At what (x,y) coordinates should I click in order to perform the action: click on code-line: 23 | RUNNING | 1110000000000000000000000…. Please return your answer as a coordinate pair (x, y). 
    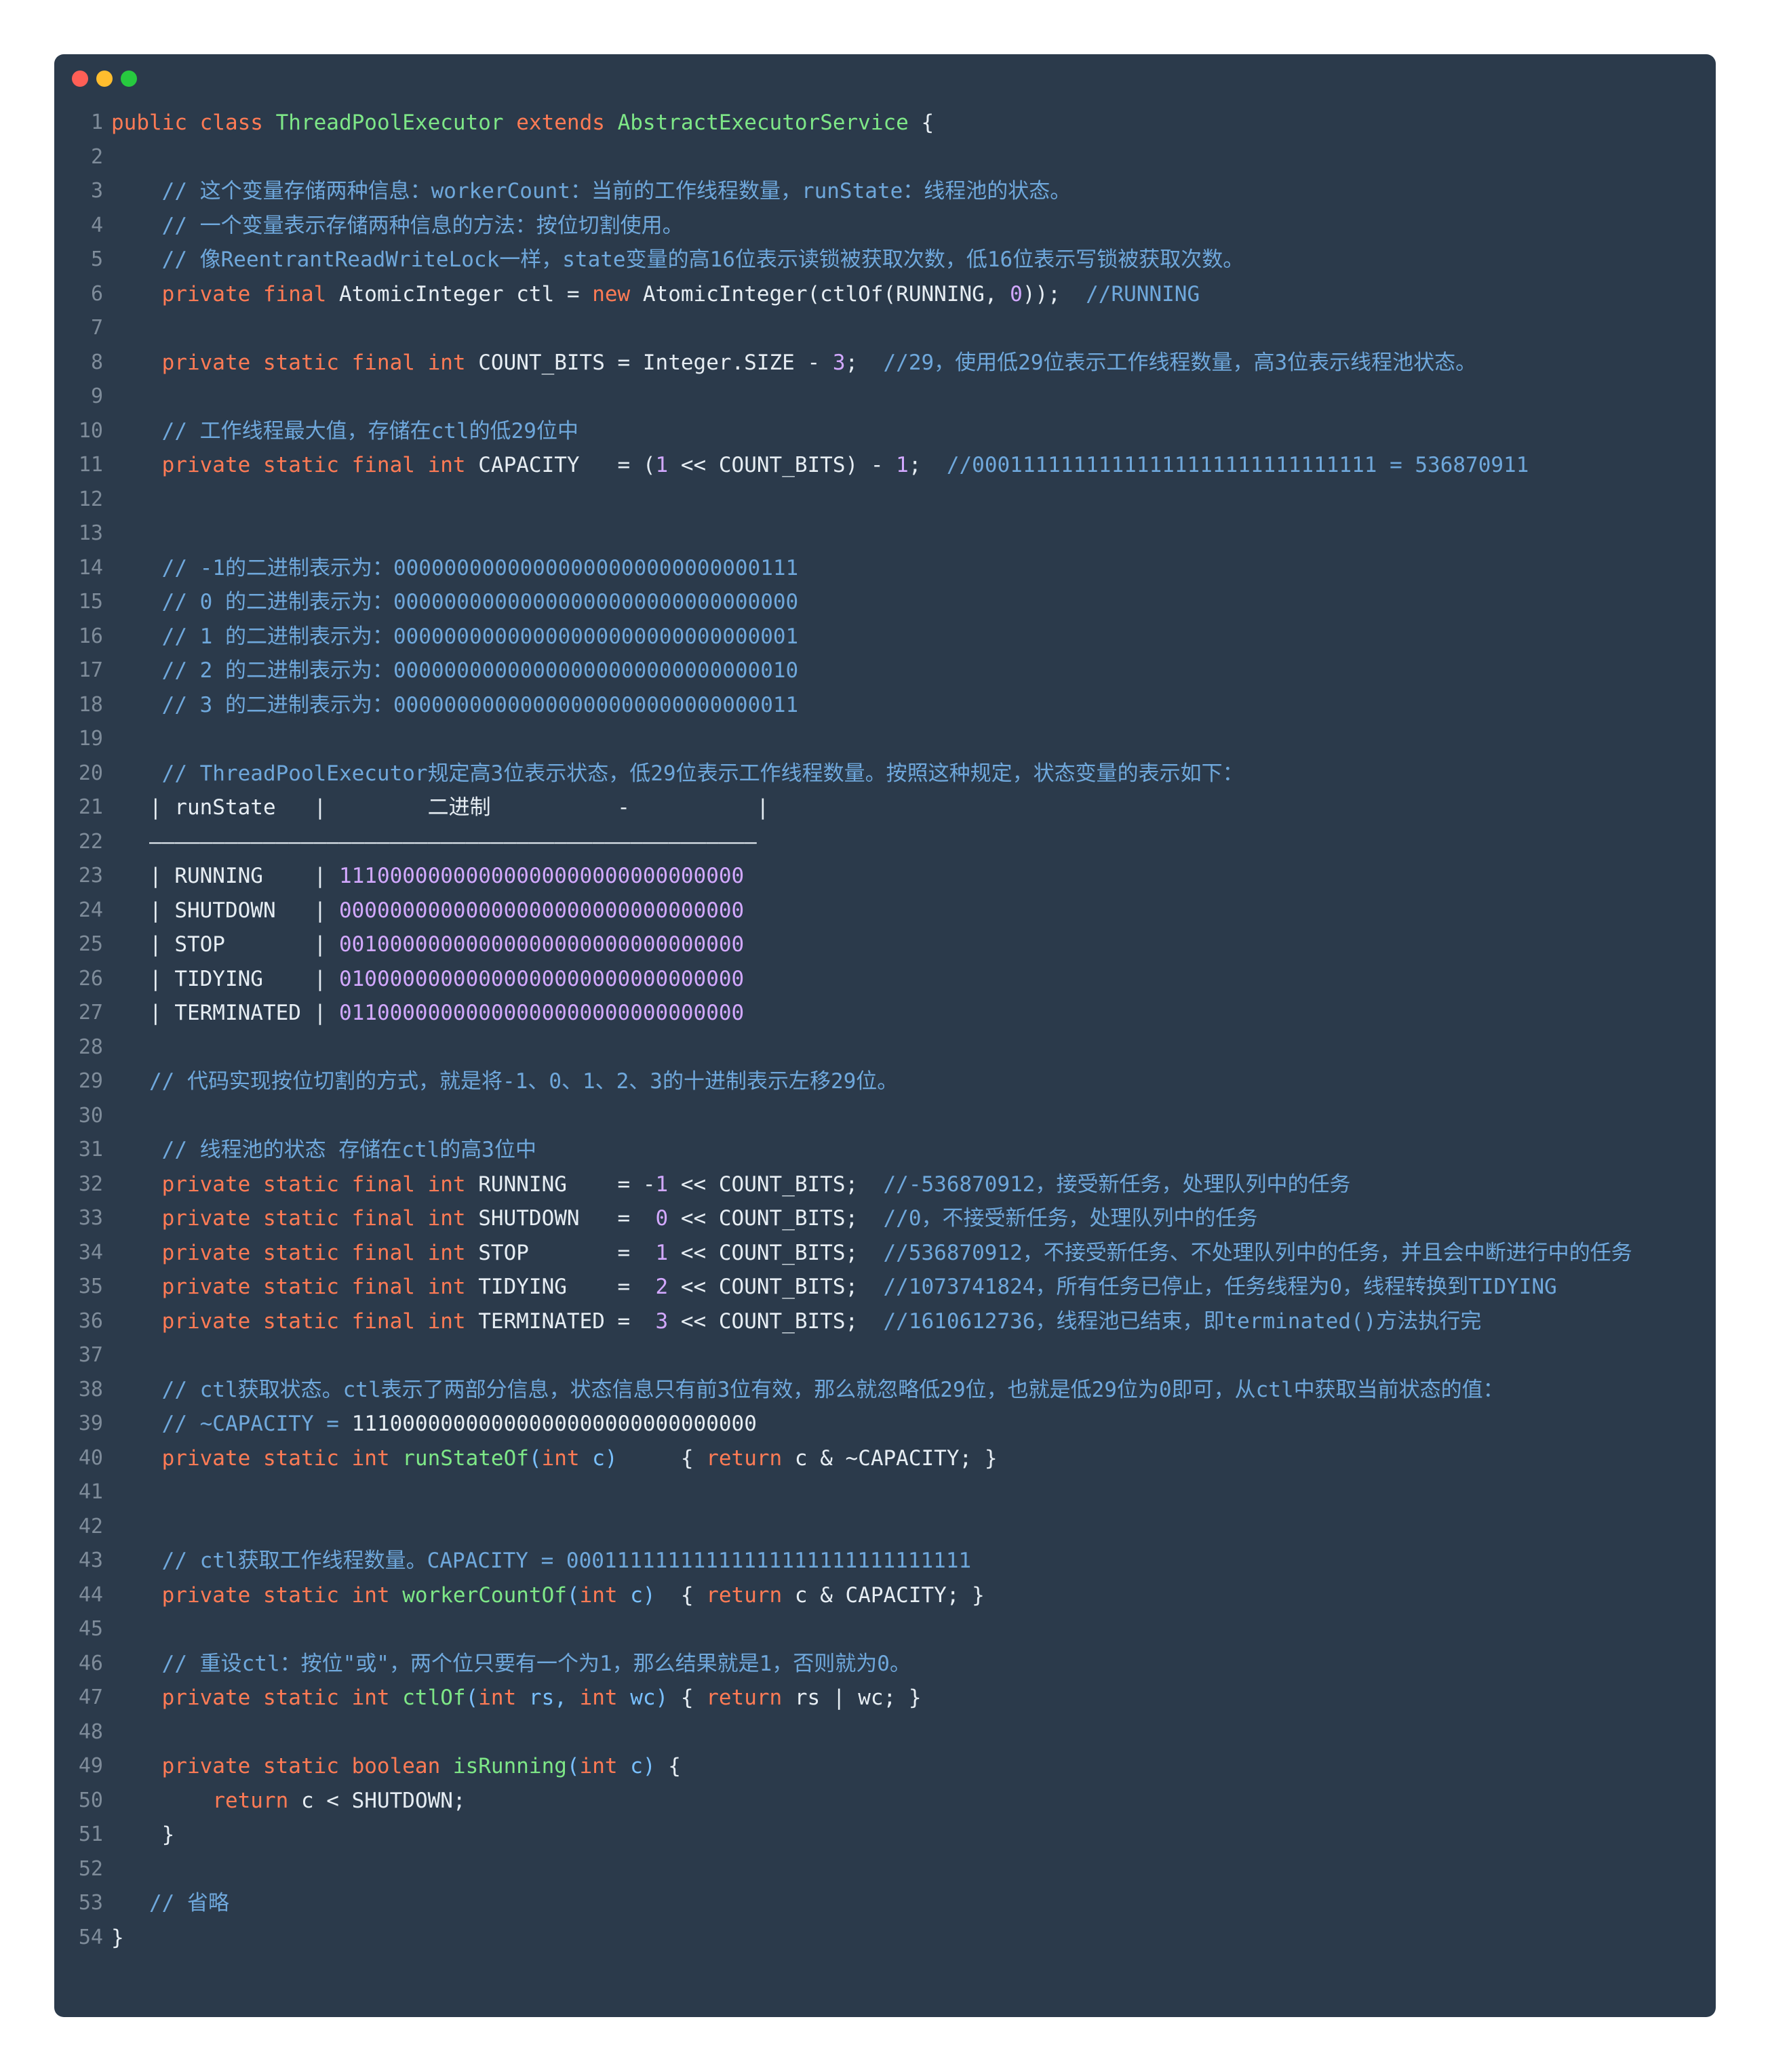
    Looking at the image, I should click on (885, 876).